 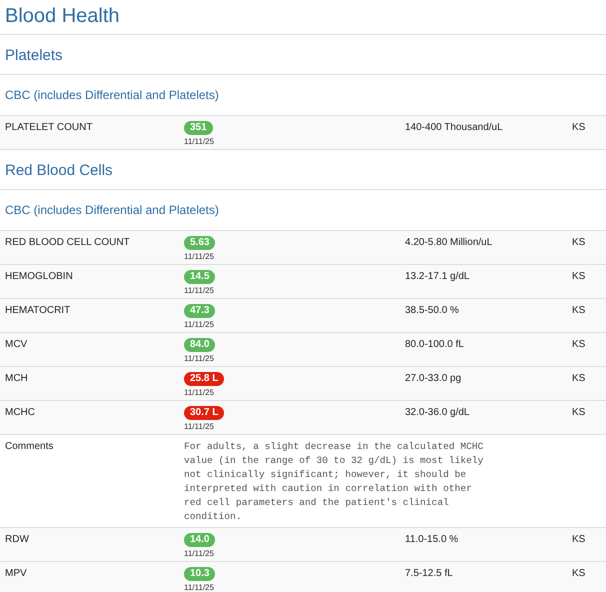 I want to click on reference-range: 32.0-36.0 g/dL, so click(x=437, y=413).